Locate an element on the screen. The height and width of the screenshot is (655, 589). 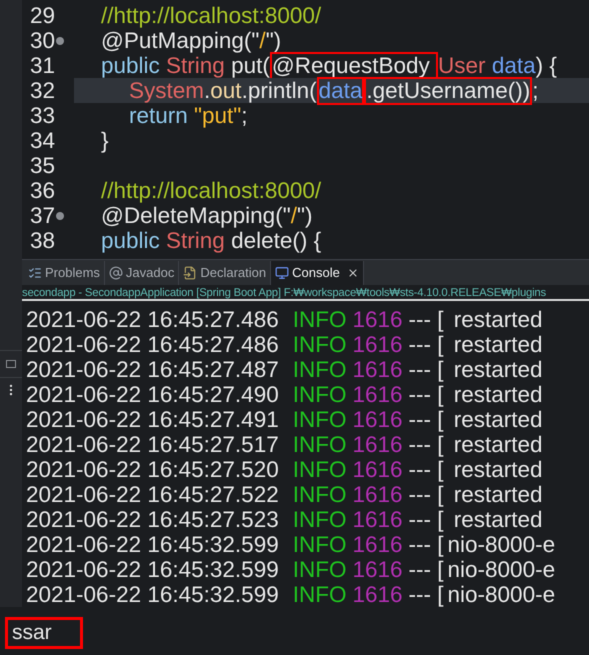
line-number: 37 is located at coordinates (43, 215).